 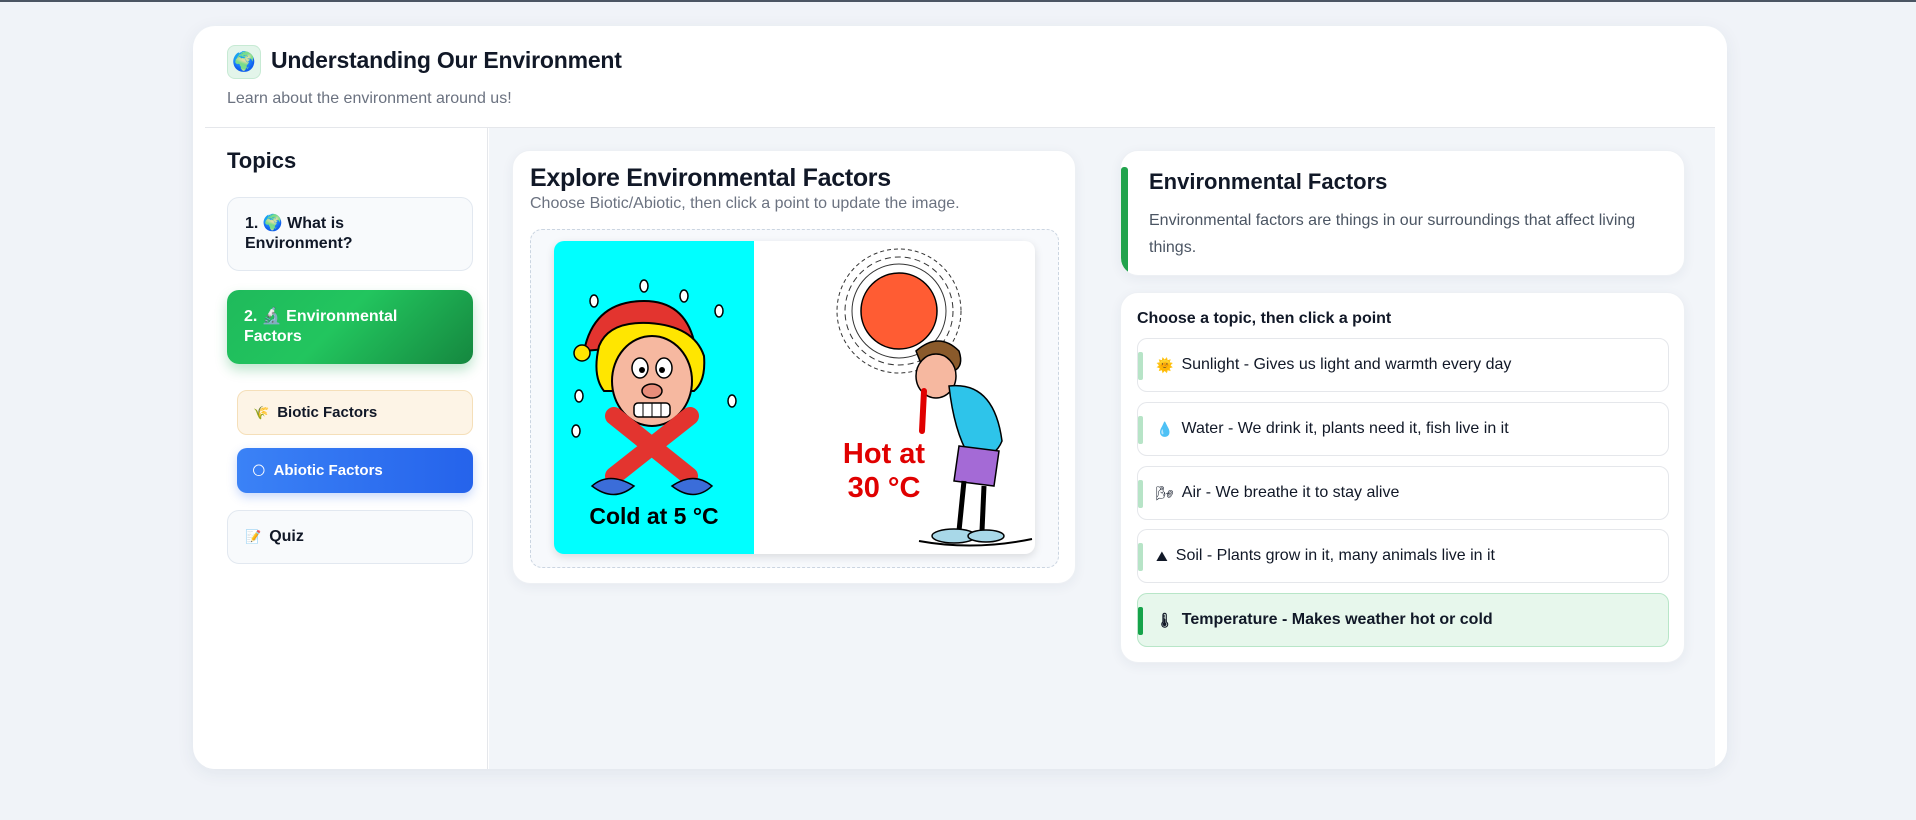 I want to click on sidebar-title: Topics, so click(x=262, y=160).